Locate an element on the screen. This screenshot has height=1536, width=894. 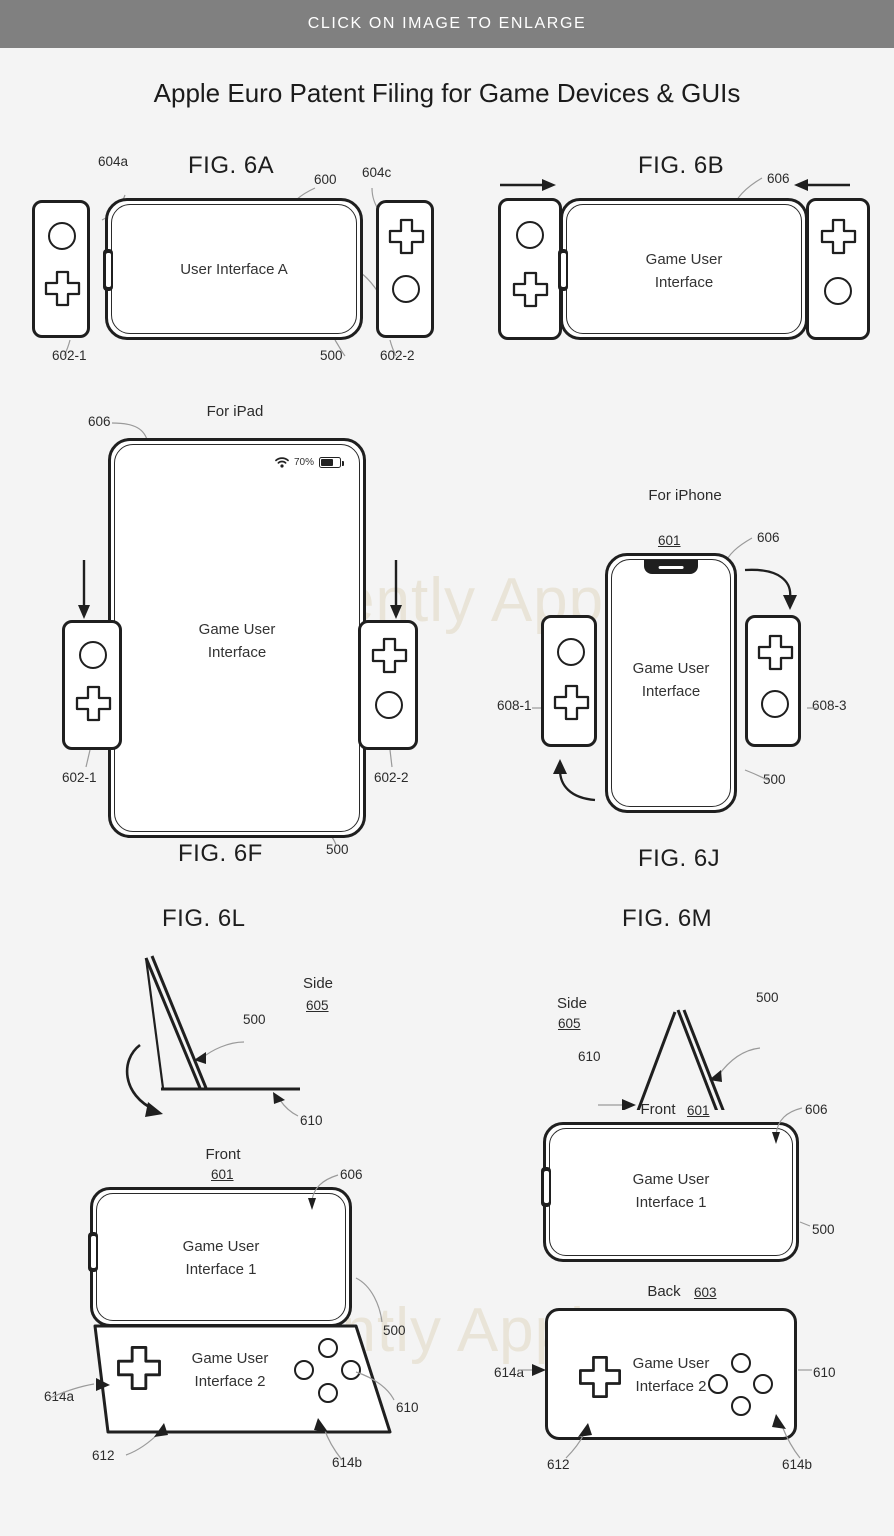
fig6m-front-caption: Front is located at coordinates (658, 1109).